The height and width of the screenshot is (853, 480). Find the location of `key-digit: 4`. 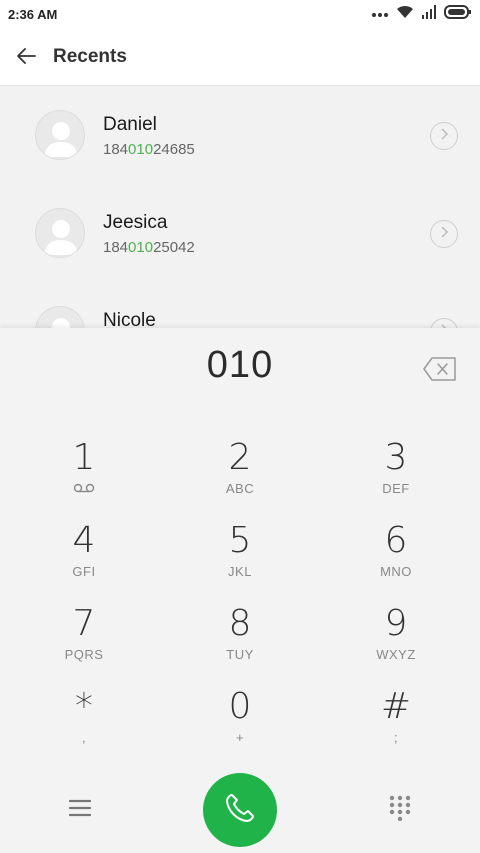

key-digit: 4 is located at coordinates (84, 540).